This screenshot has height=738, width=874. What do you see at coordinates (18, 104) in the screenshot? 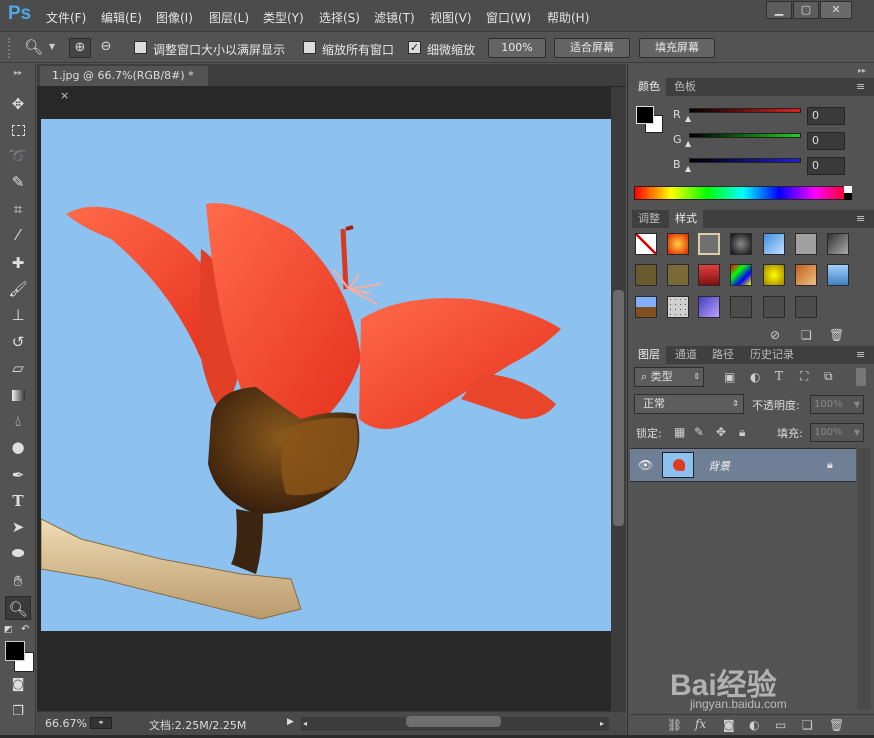
I see `move-icon: ✥` at bounding box center [18, 104].